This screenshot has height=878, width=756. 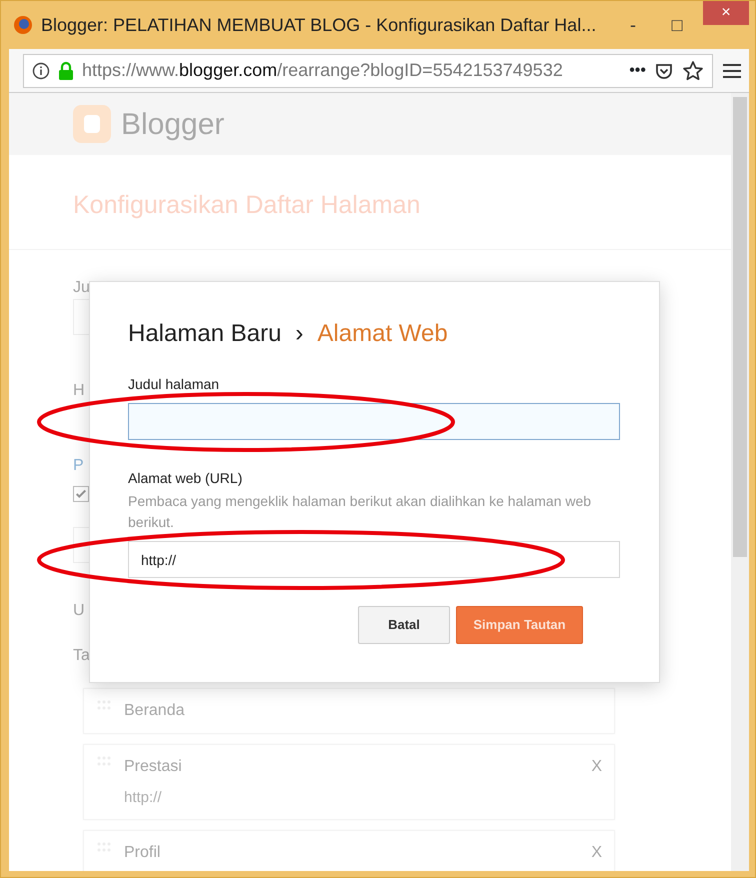 What do you see at coordinates (349, 850) in the screenshot?
I see `page-list-item: Profil X` at bounding box center [349, 850].